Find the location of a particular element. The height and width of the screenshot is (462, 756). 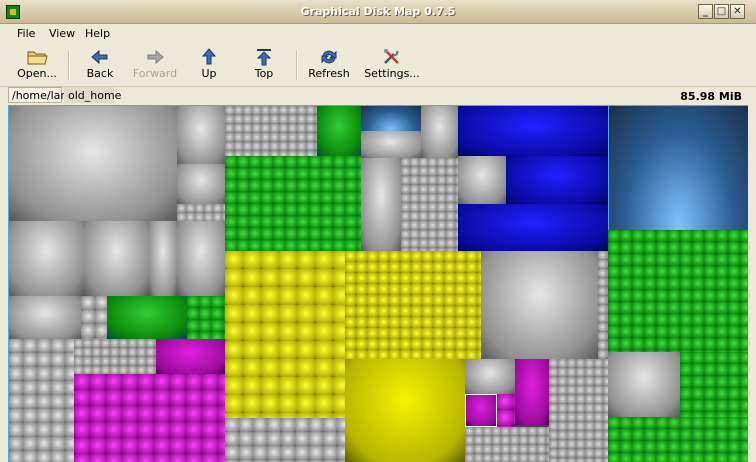

refresh-icon is located at coordinates (329, 57).